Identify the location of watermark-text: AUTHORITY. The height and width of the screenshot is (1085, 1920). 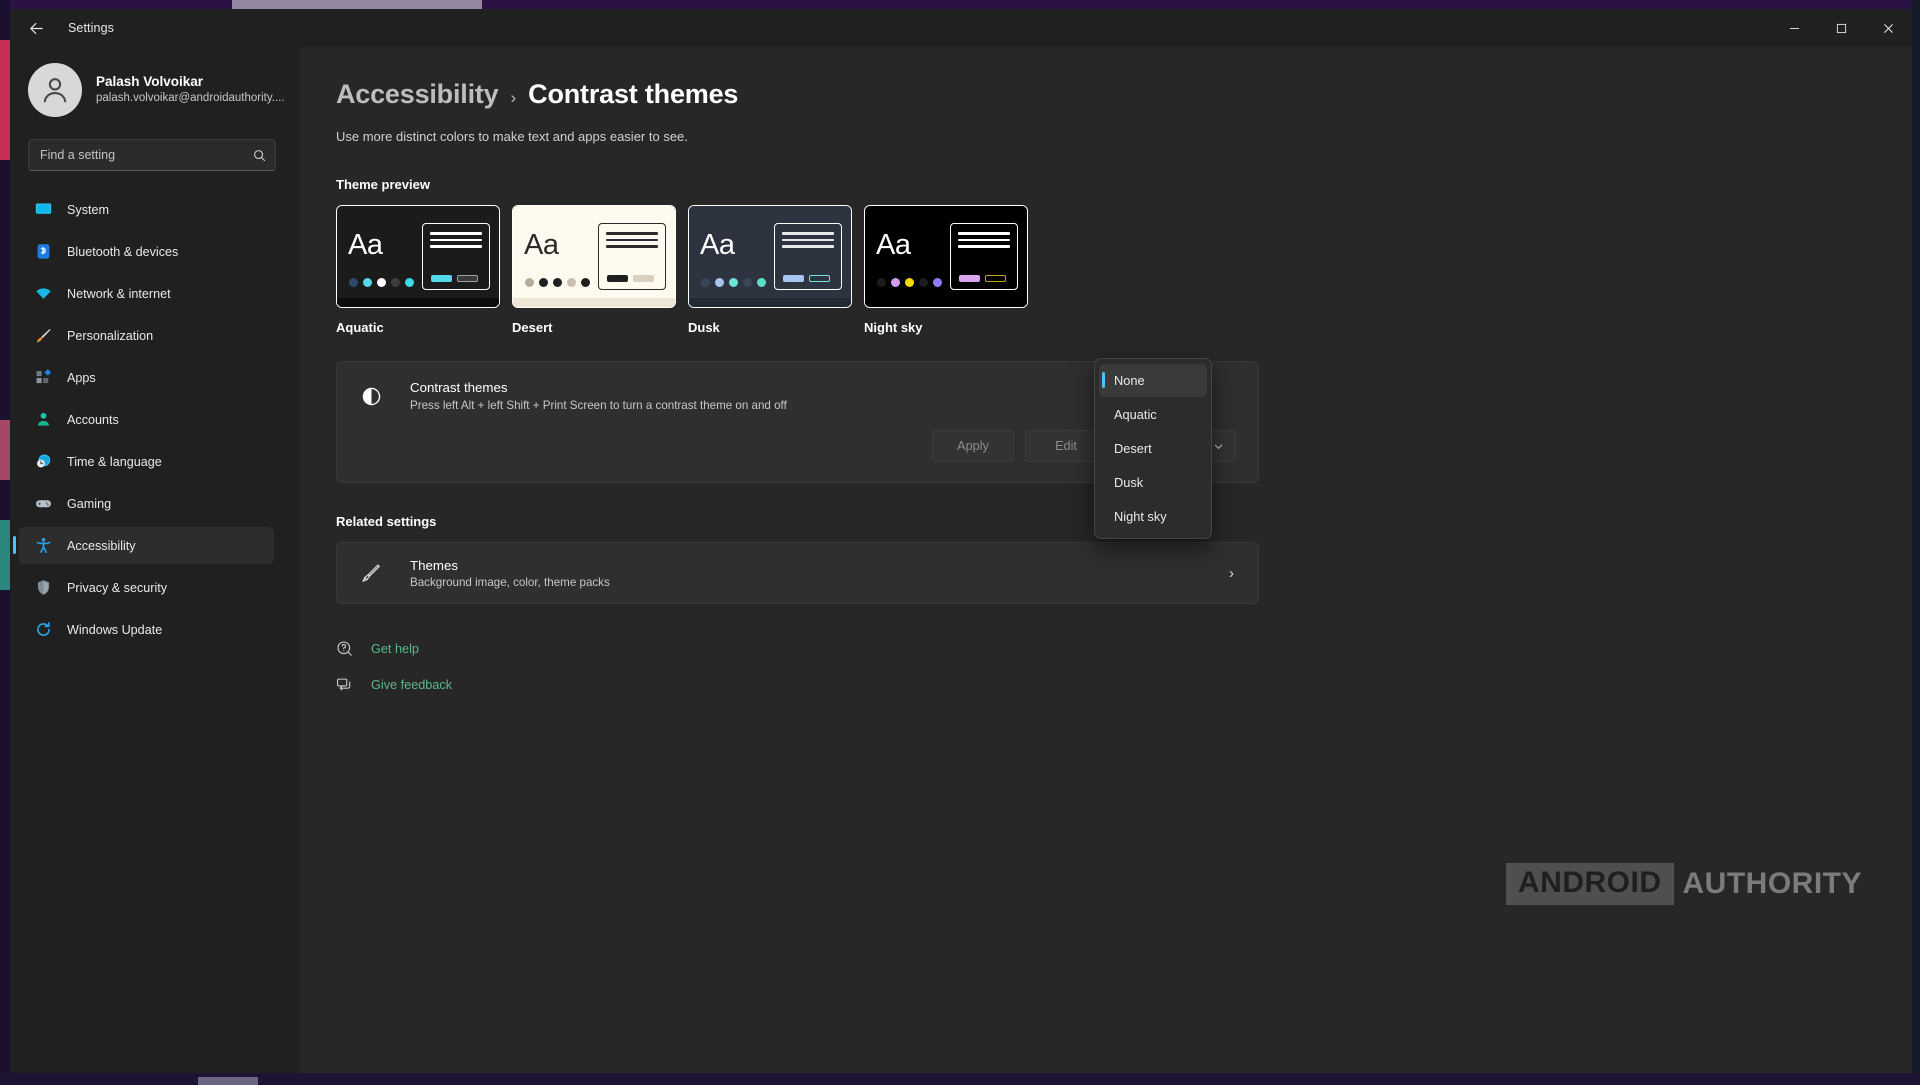
(1772, 883).